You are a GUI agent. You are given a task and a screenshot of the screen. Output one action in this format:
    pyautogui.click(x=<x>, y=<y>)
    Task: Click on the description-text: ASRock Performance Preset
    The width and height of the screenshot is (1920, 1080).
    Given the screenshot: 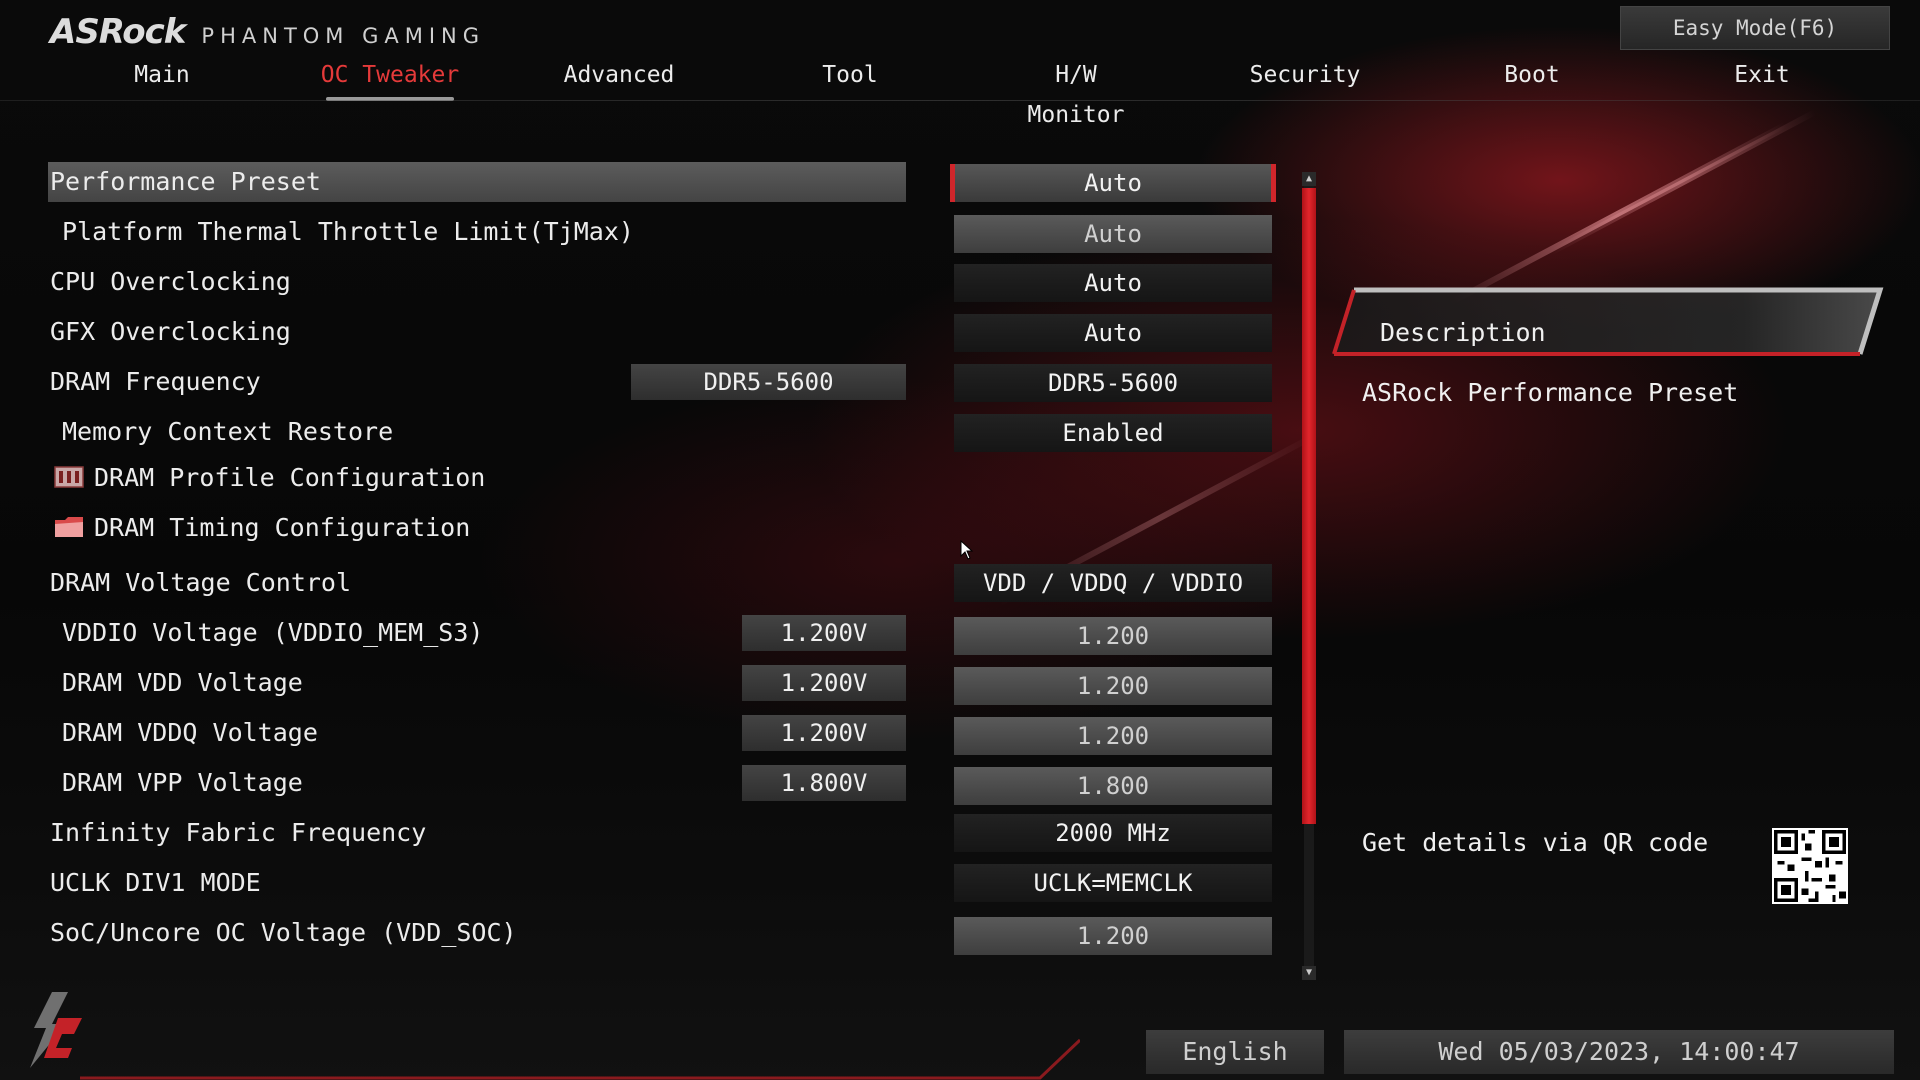 What is the action you would take?
    pyautogui.click(x=1550, y=392)
    